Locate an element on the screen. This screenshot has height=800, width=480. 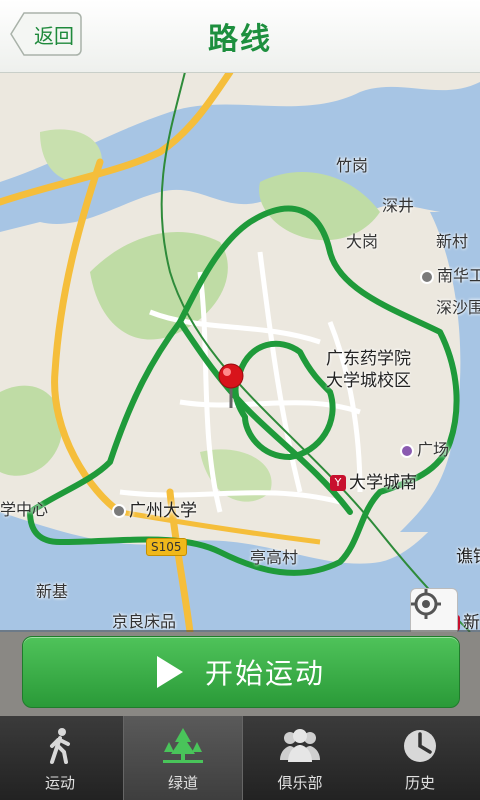
map-label-guangchang: 广场 is located at coordinates (424, 448).